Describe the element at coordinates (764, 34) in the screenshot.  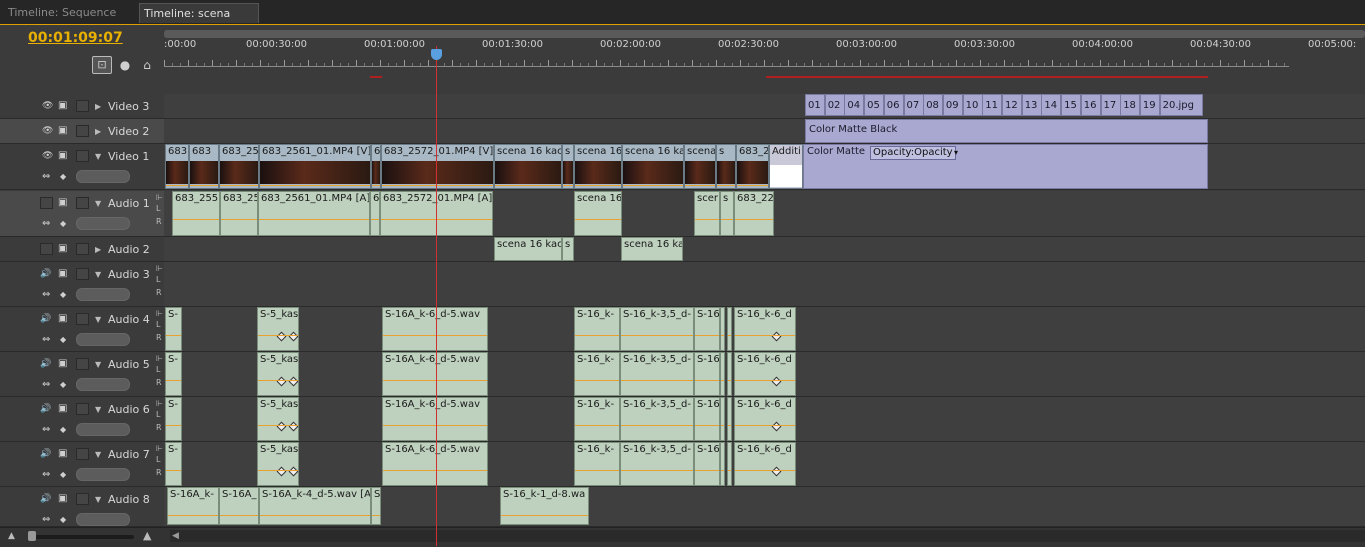
I see `work-area-bar` at that location.